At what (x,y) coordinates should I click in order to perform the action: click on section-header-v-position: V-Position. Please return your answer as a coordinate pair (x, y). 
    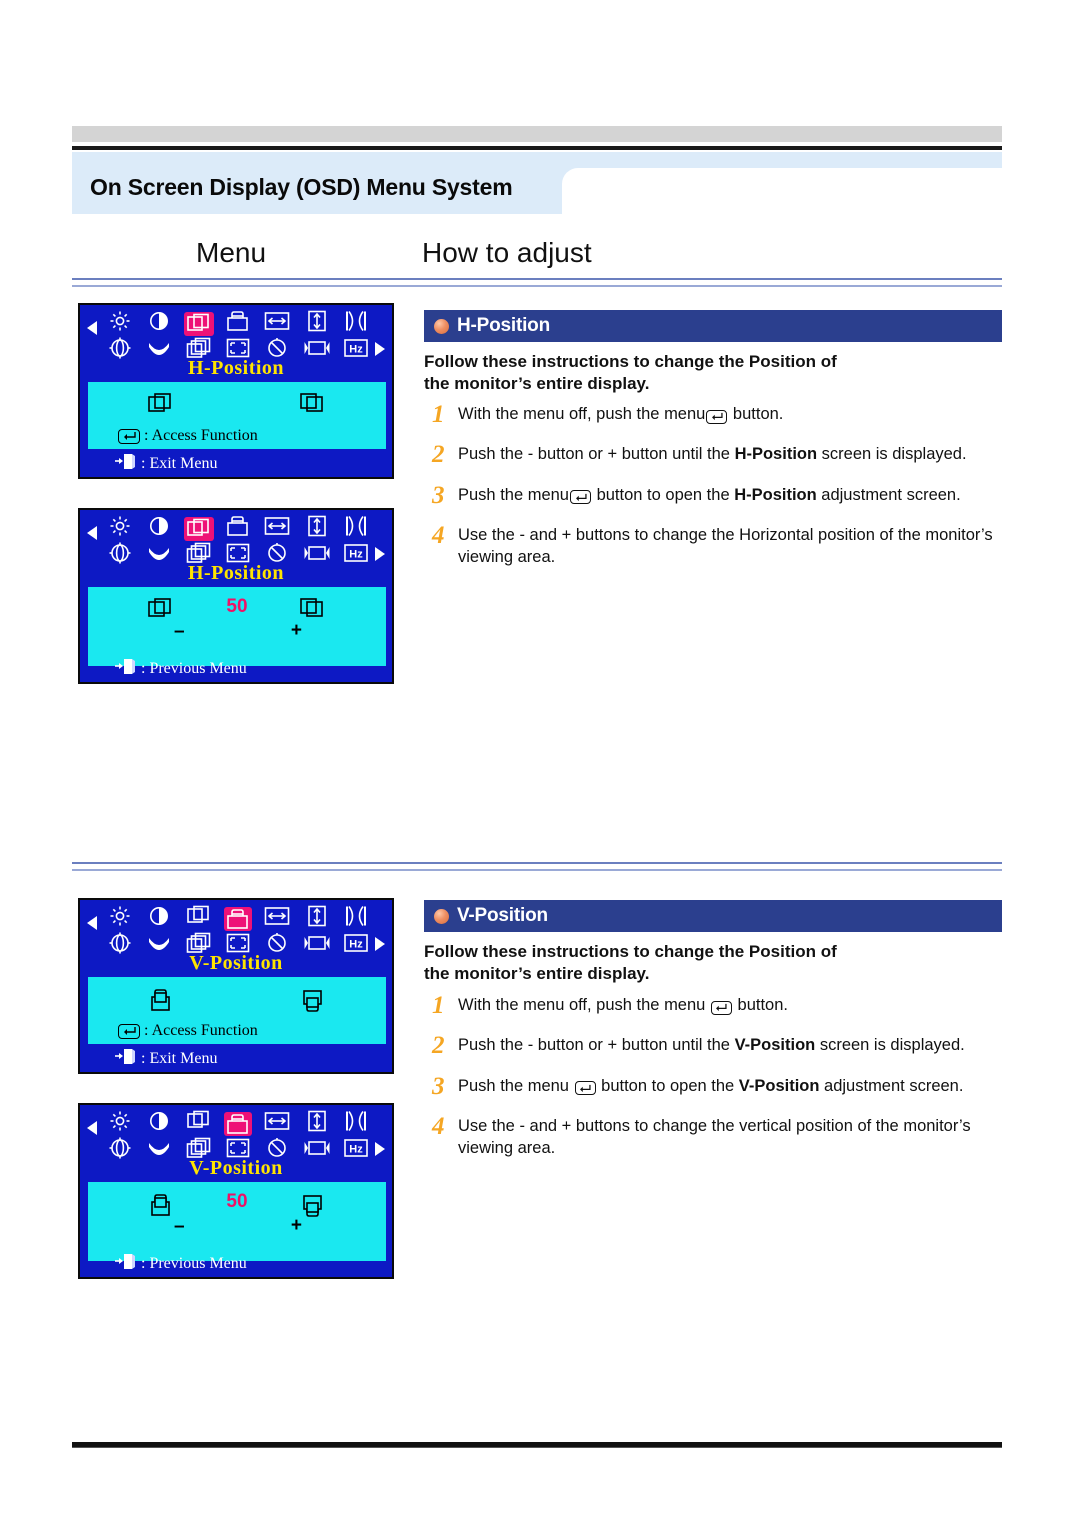
    Looking at the image, I should click on (713, 916).